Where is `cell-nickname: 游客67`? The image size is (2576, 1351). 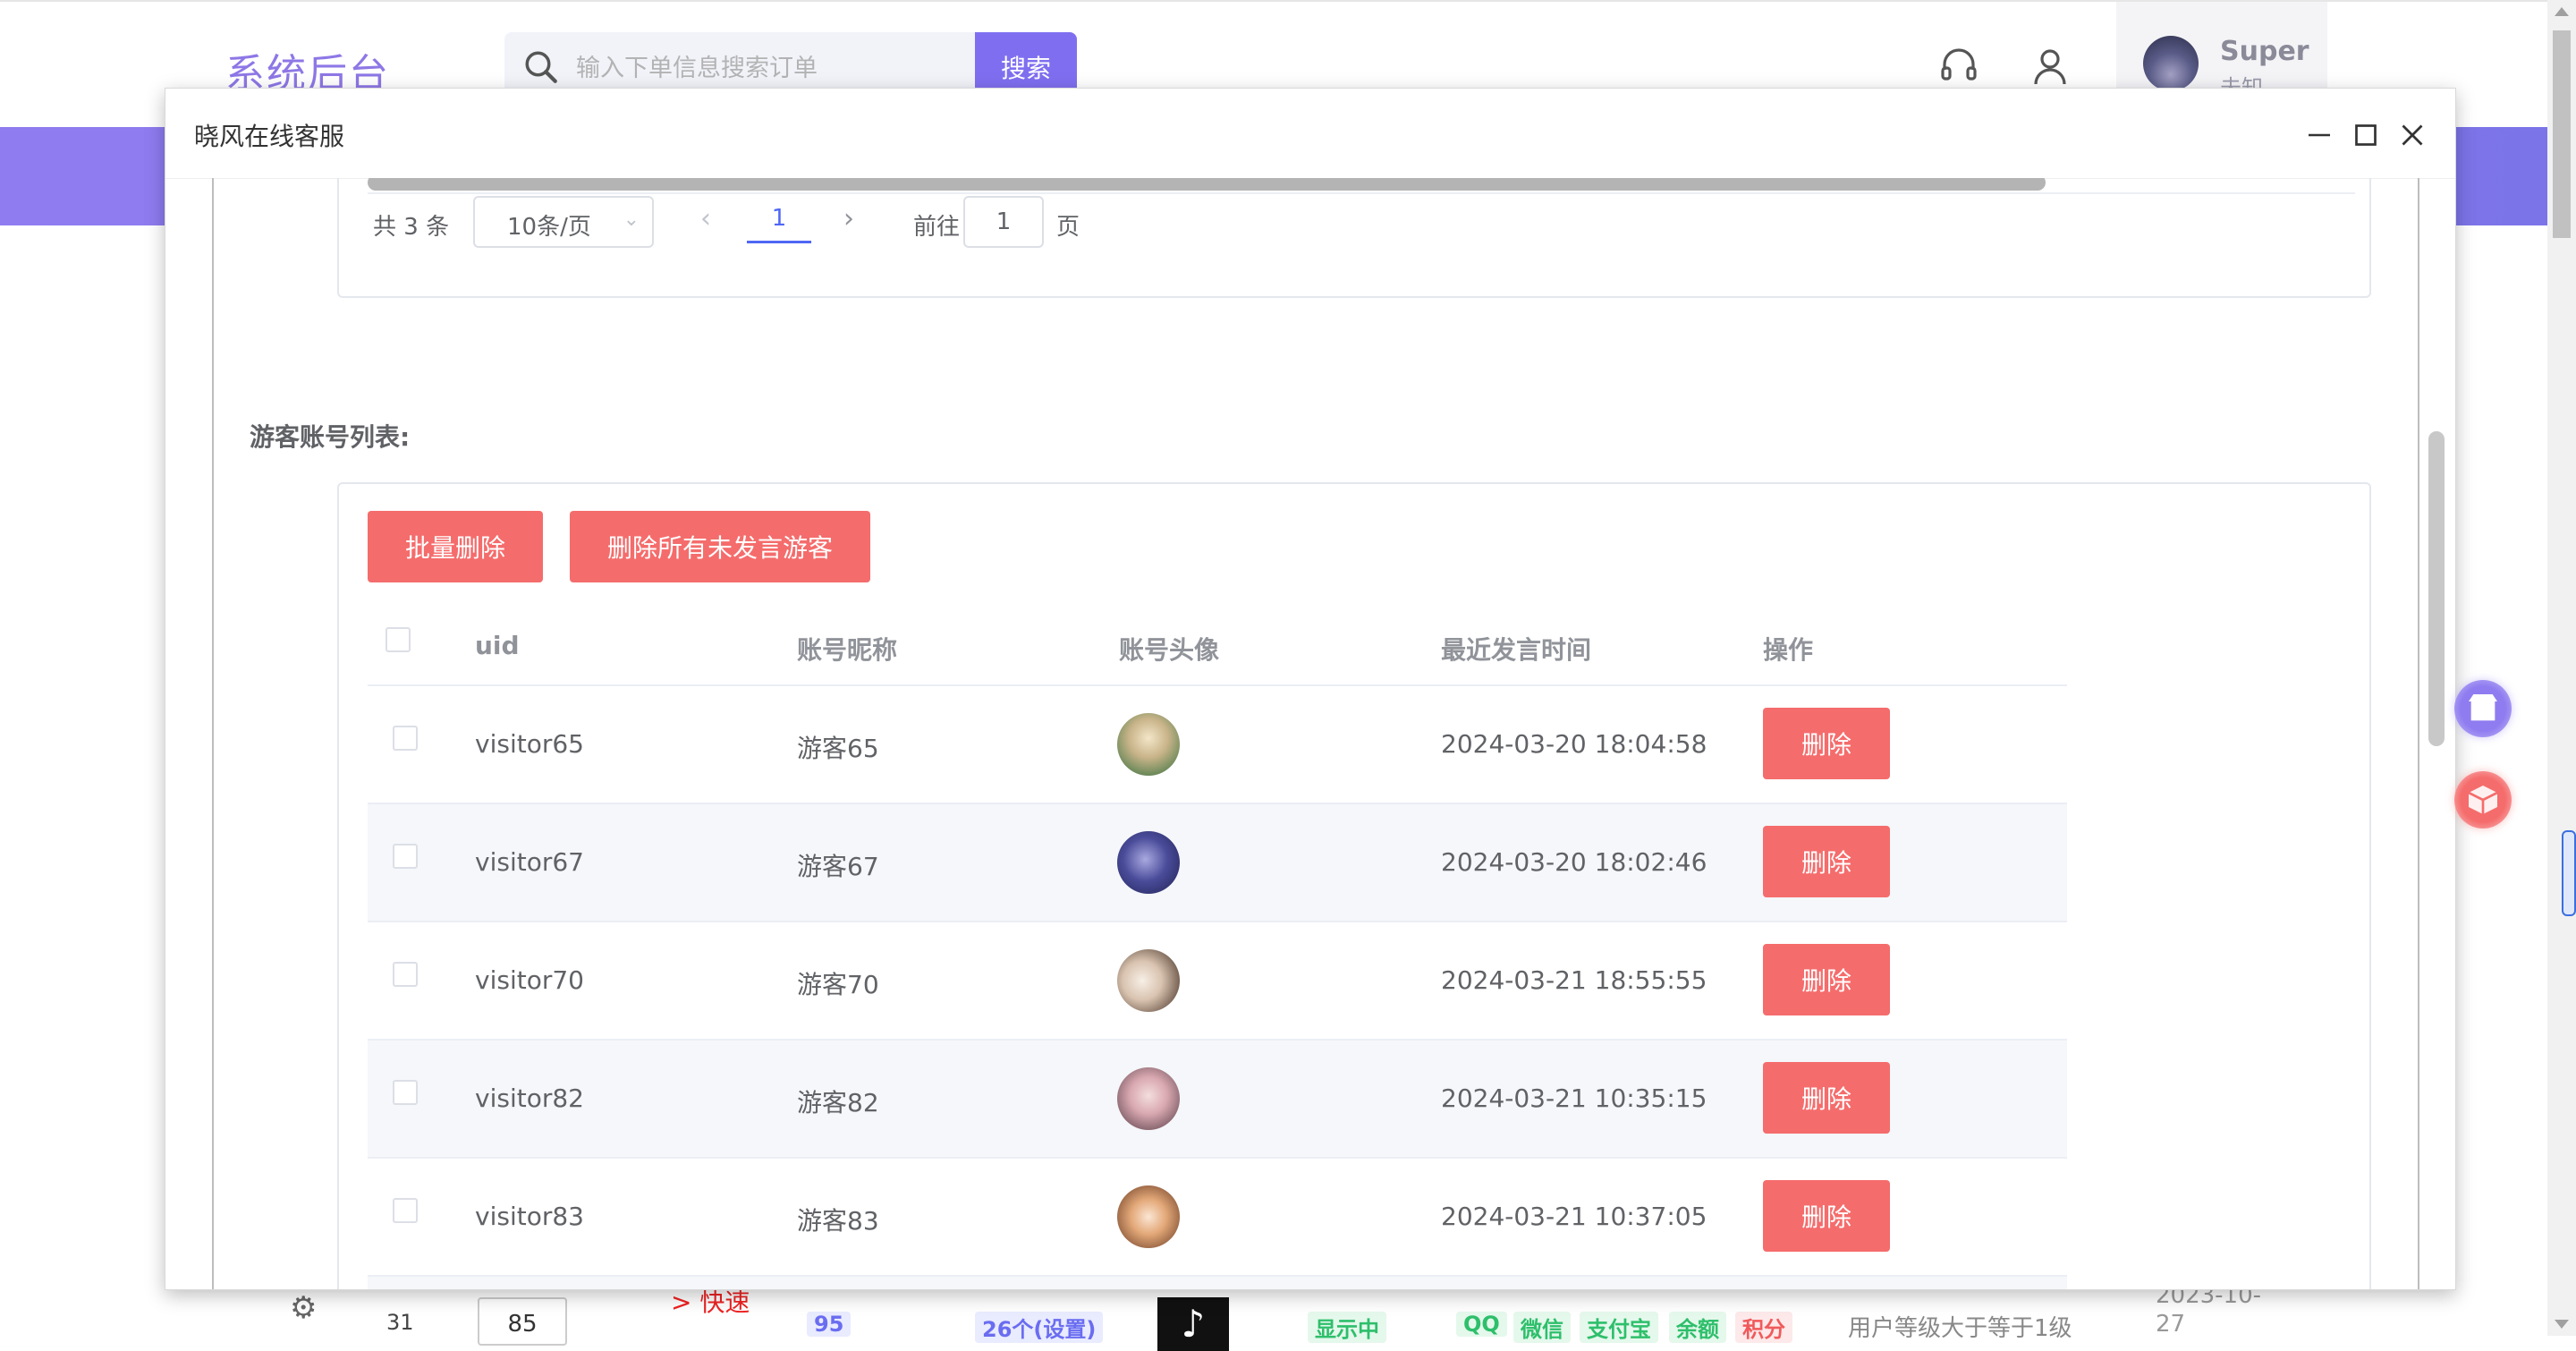
cell-nickname: 游客67 is located at coordinates (838, 867).